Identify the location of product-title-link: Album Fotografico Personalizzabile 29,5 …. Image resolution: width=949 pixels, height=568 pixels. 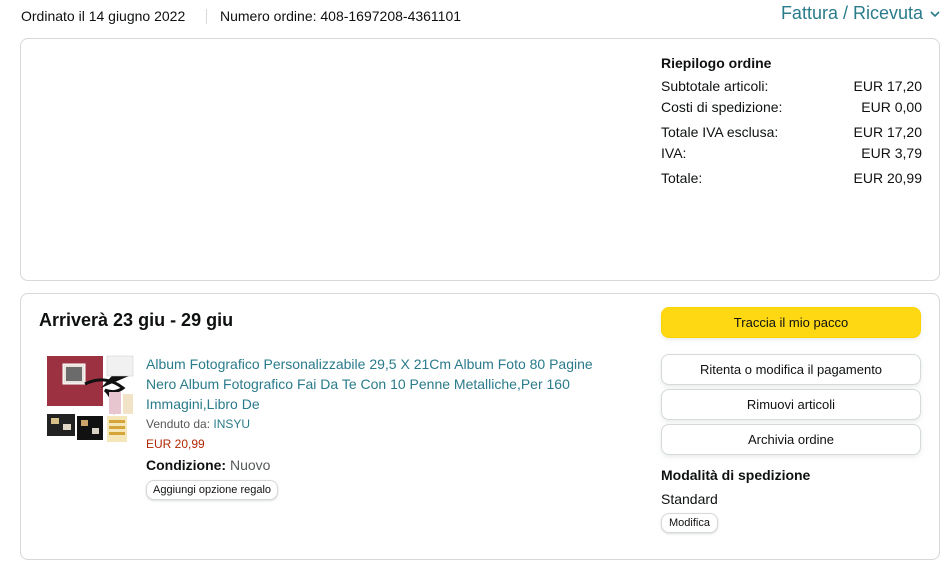
(386, 384).